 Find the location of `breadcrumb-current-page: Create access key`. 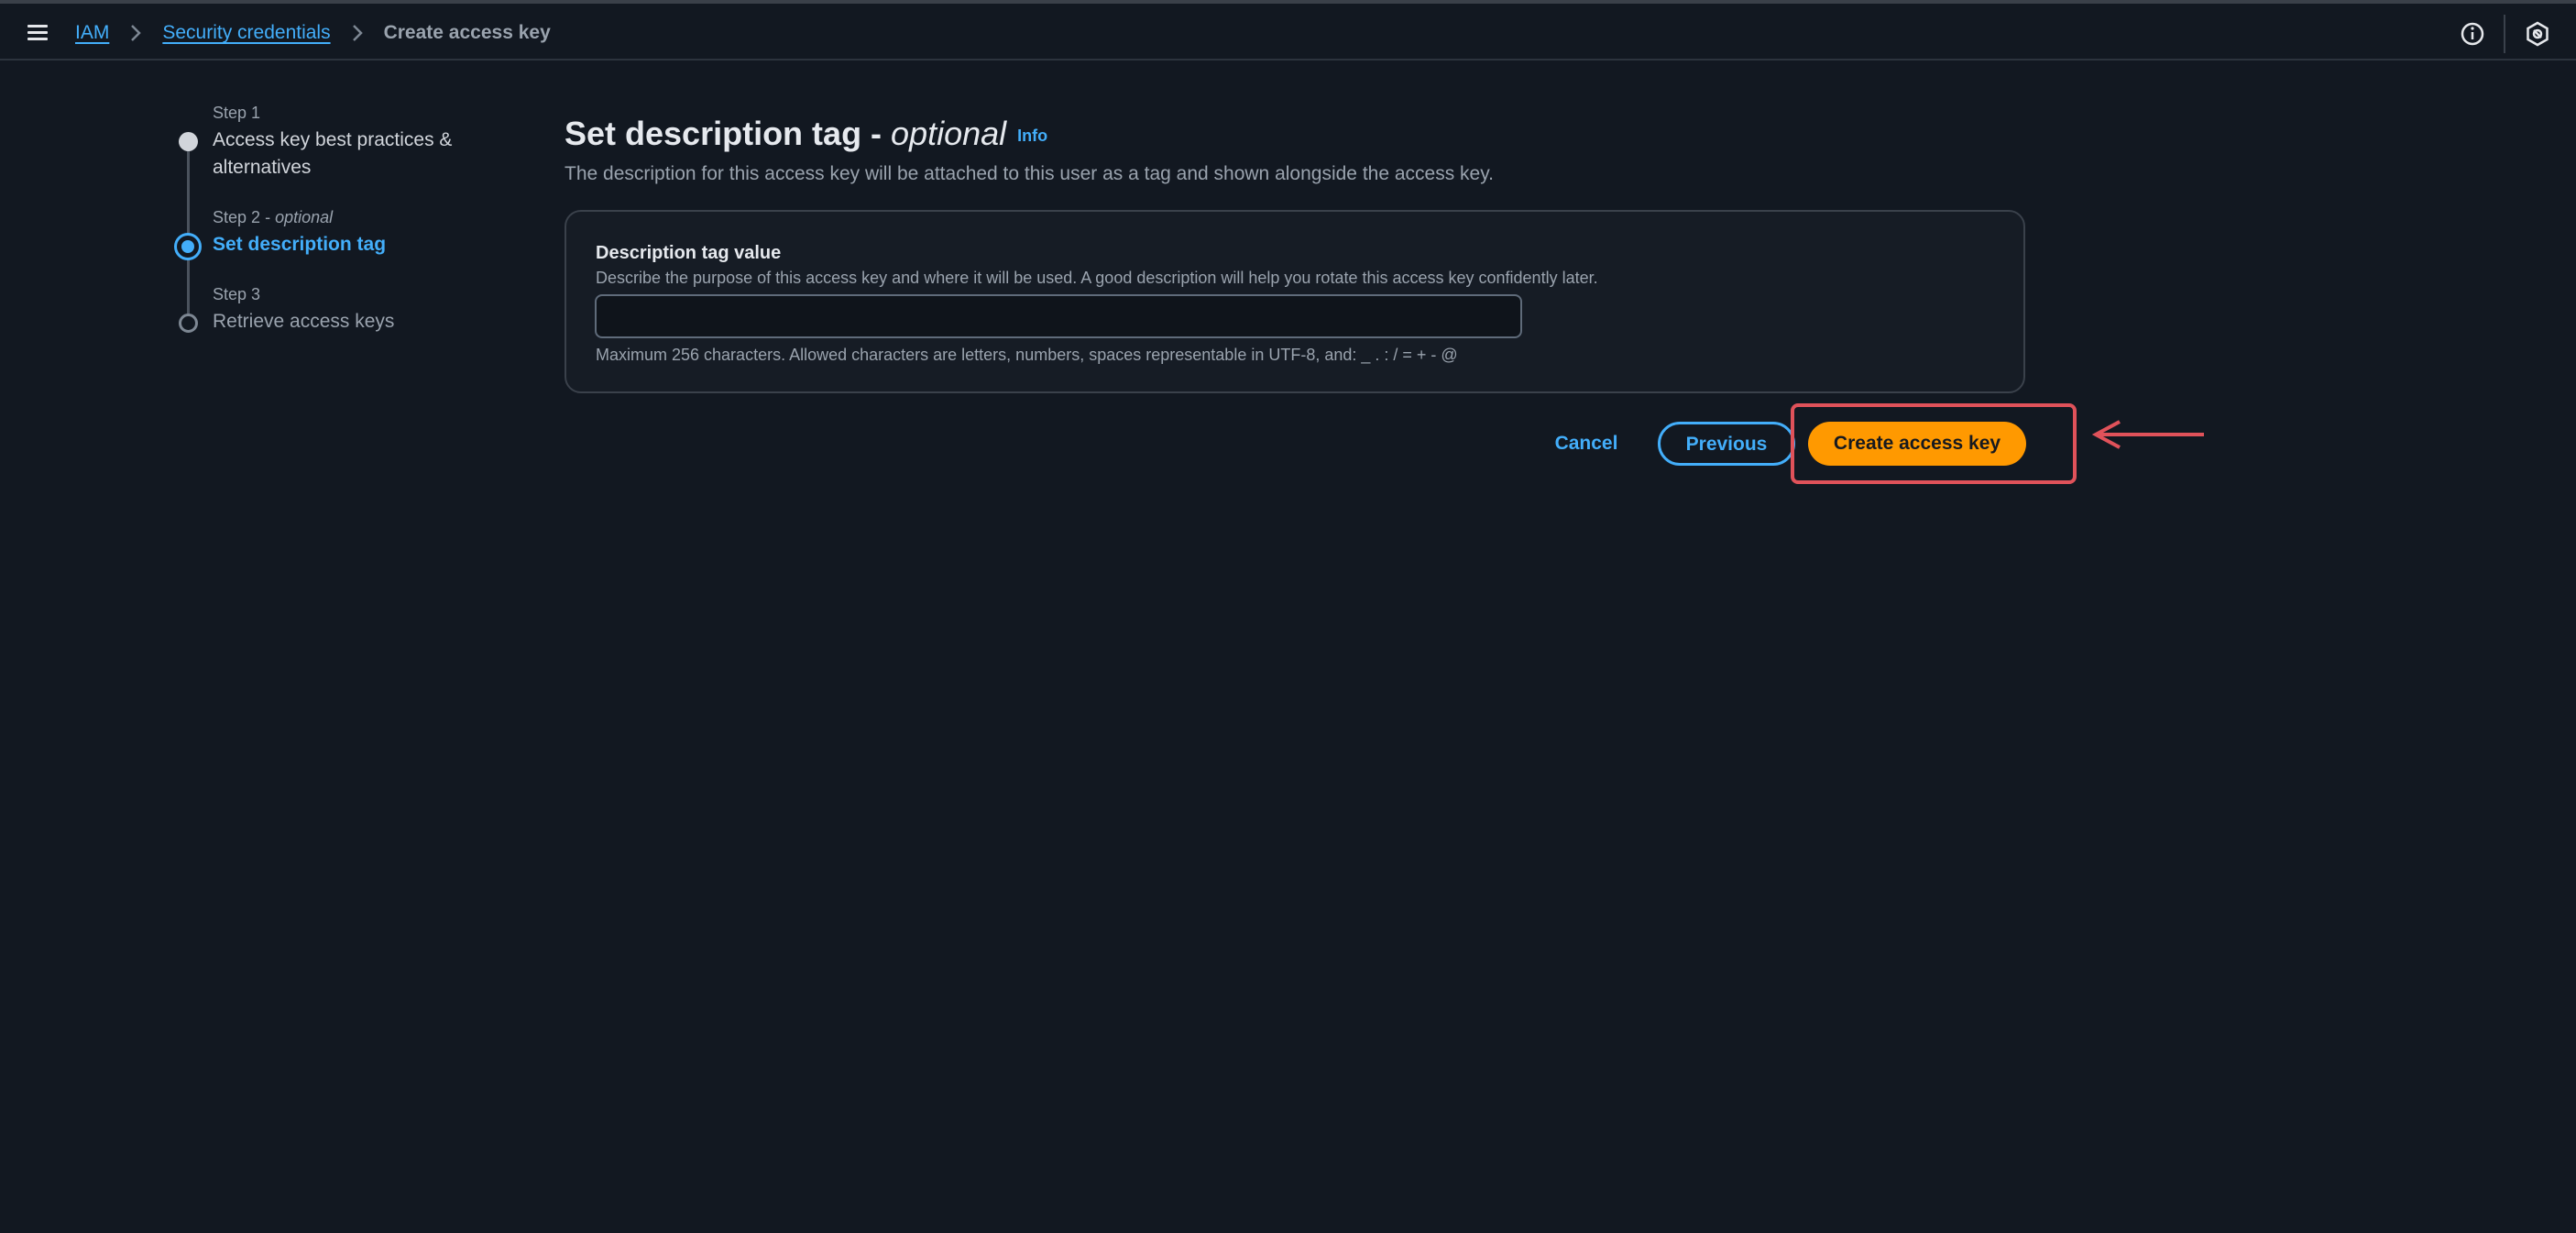

breadcrumb-current-page: Create access key is located at coordinates (467, 33).